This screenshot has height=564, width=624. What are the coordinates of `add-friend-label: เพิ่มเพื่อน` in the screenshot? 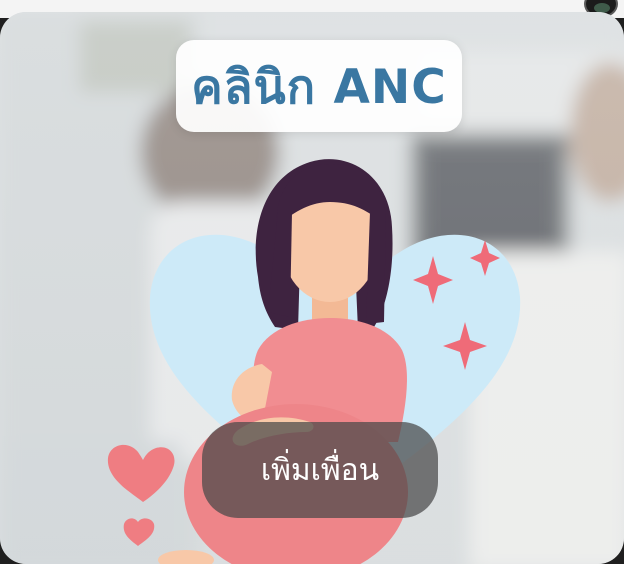 It's located at (320, 470).